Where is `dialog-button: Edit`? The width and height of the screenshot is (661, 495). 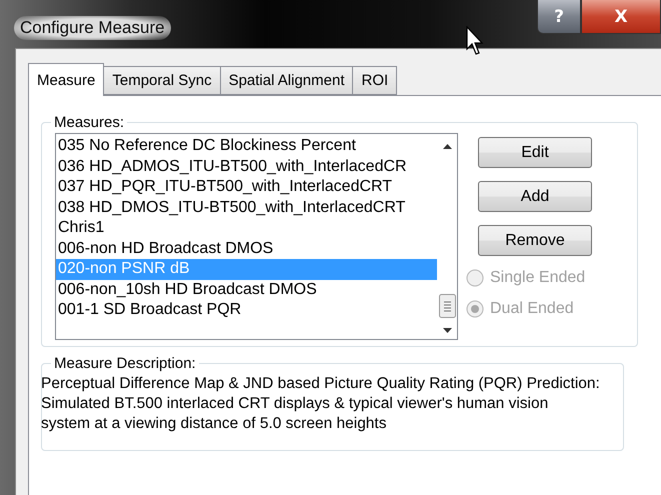 dialog-button: Edit is located at coordinates (535, 152).